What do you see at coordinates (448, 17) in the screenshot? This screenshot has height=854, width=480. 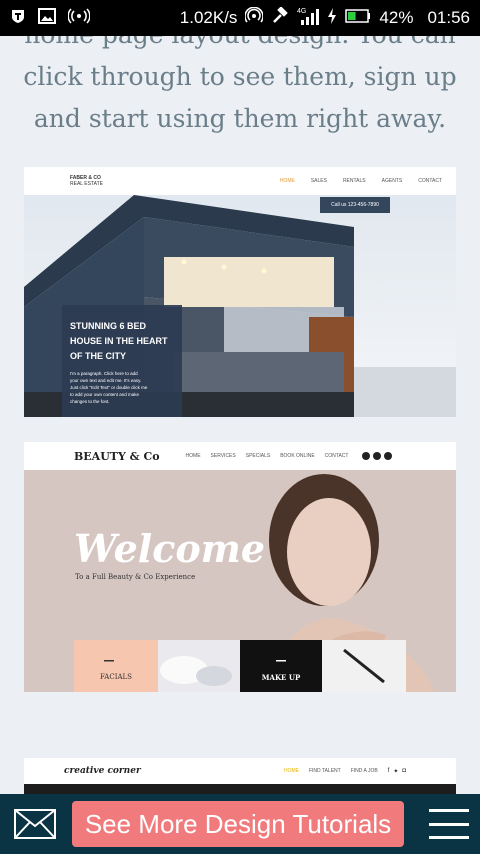 I see `clock: 01:56` at bounding box center [448, 17].